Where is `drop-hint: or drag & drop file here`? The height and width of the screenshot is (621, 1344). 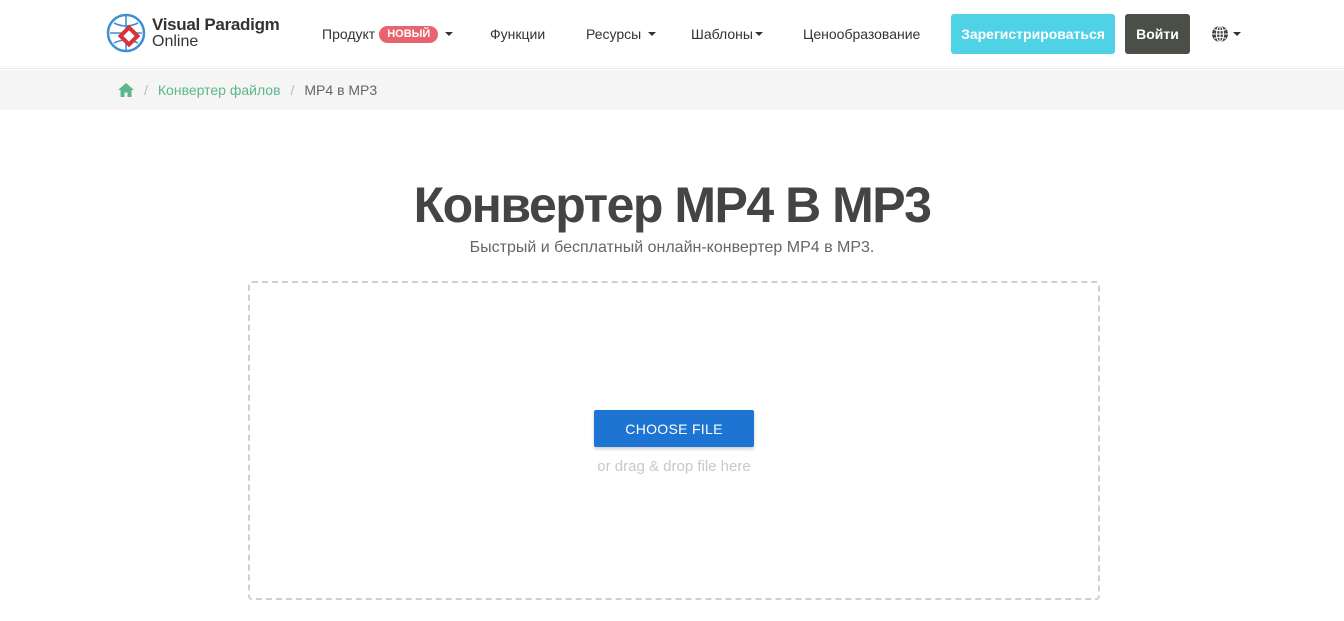
drop-hint: or drag & drop file here is located at coordinates (674, 466).